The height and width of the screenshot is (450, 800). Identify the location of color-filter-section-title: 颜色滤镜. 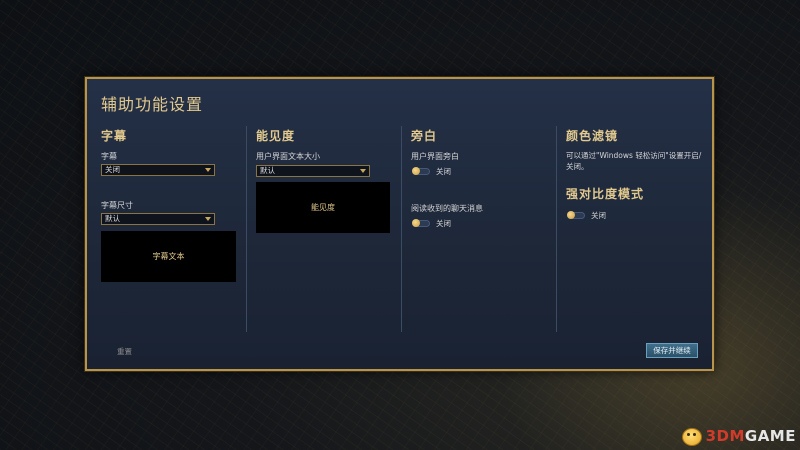
(592, 136).